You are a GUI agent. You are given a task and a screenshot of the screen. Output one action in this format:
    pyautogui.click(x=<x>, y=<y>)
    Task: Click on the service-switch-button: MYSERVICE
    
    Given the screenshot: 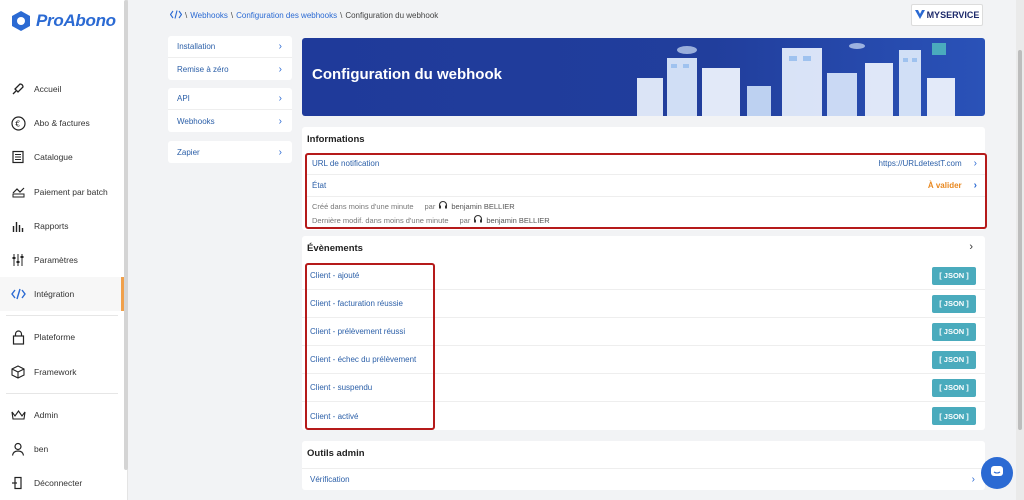 What is the action you would take?
    pyautogui.click(x=947, y=15)
    